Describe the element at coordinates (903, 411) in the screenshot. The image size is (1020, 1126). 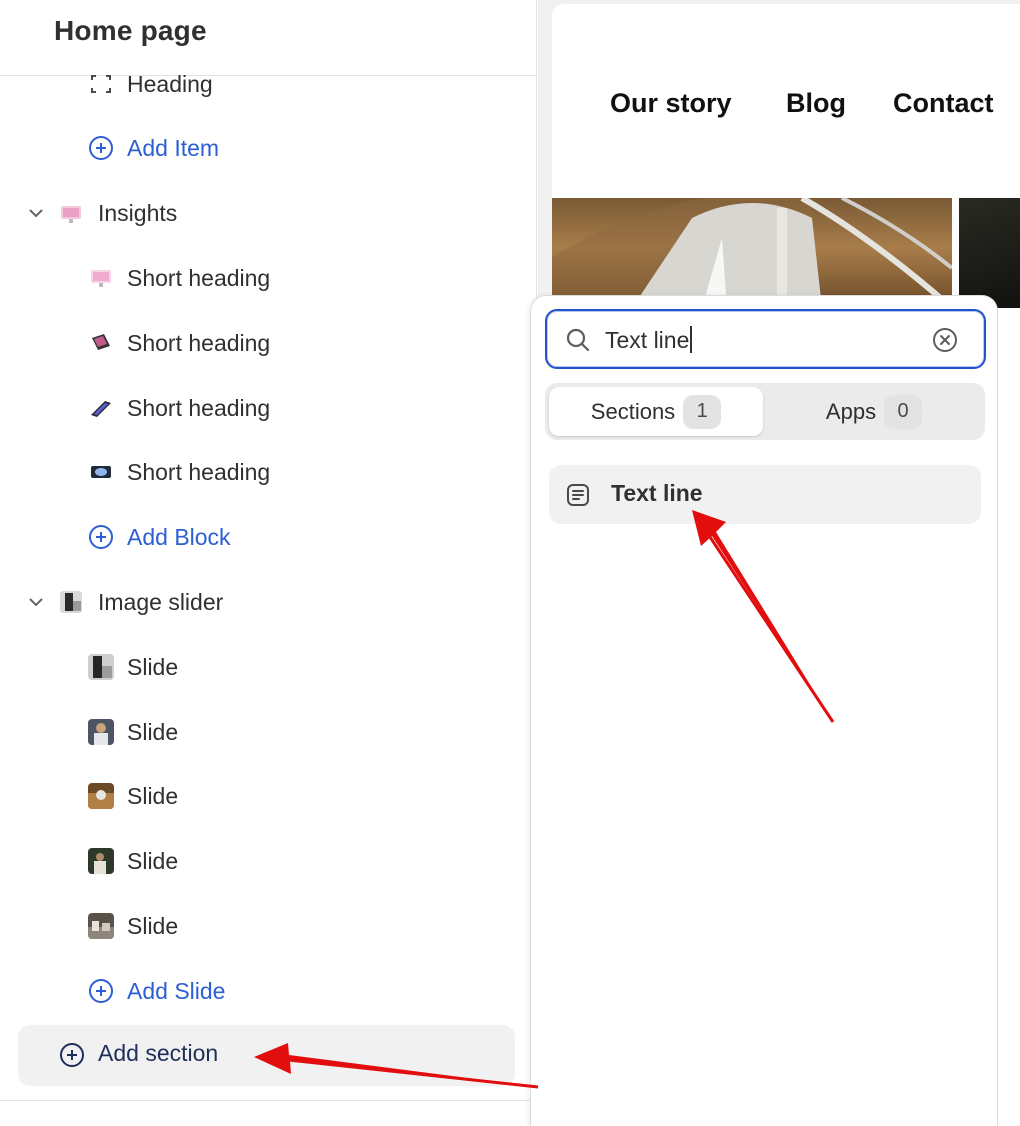
I see `tab-count-badge: 0` at that location.